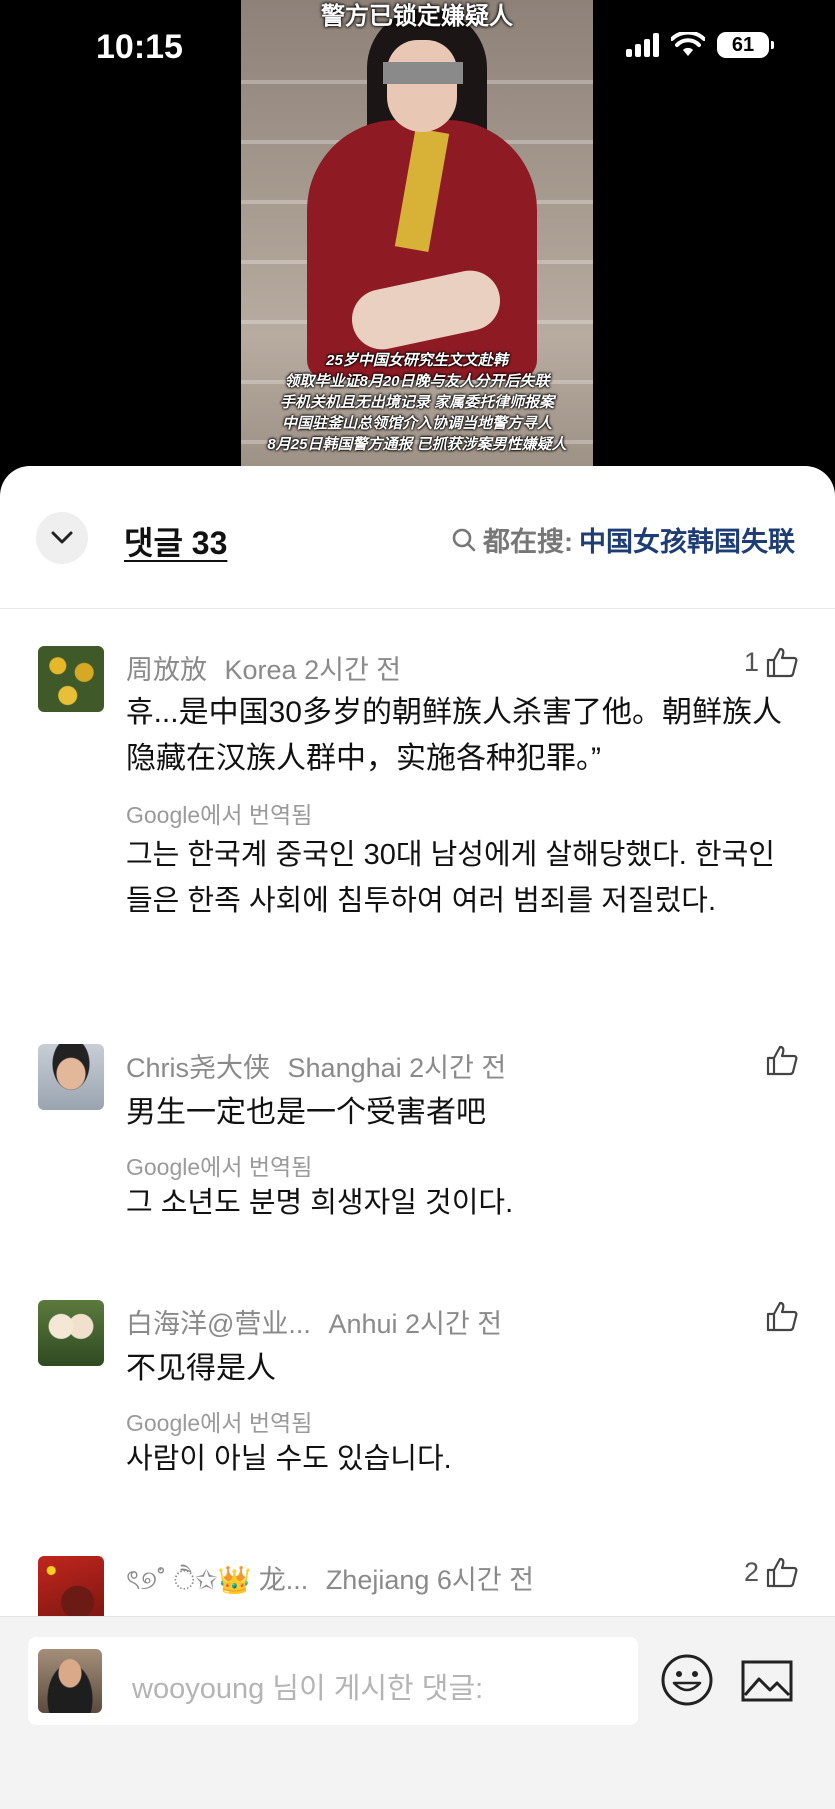 The width and height of the screenshot is (835, 1809). Describe the element at coordinates (417, 360) in the screenshot. I see `caption-line: 25岁中国女研究生文文赴韩` at that location.